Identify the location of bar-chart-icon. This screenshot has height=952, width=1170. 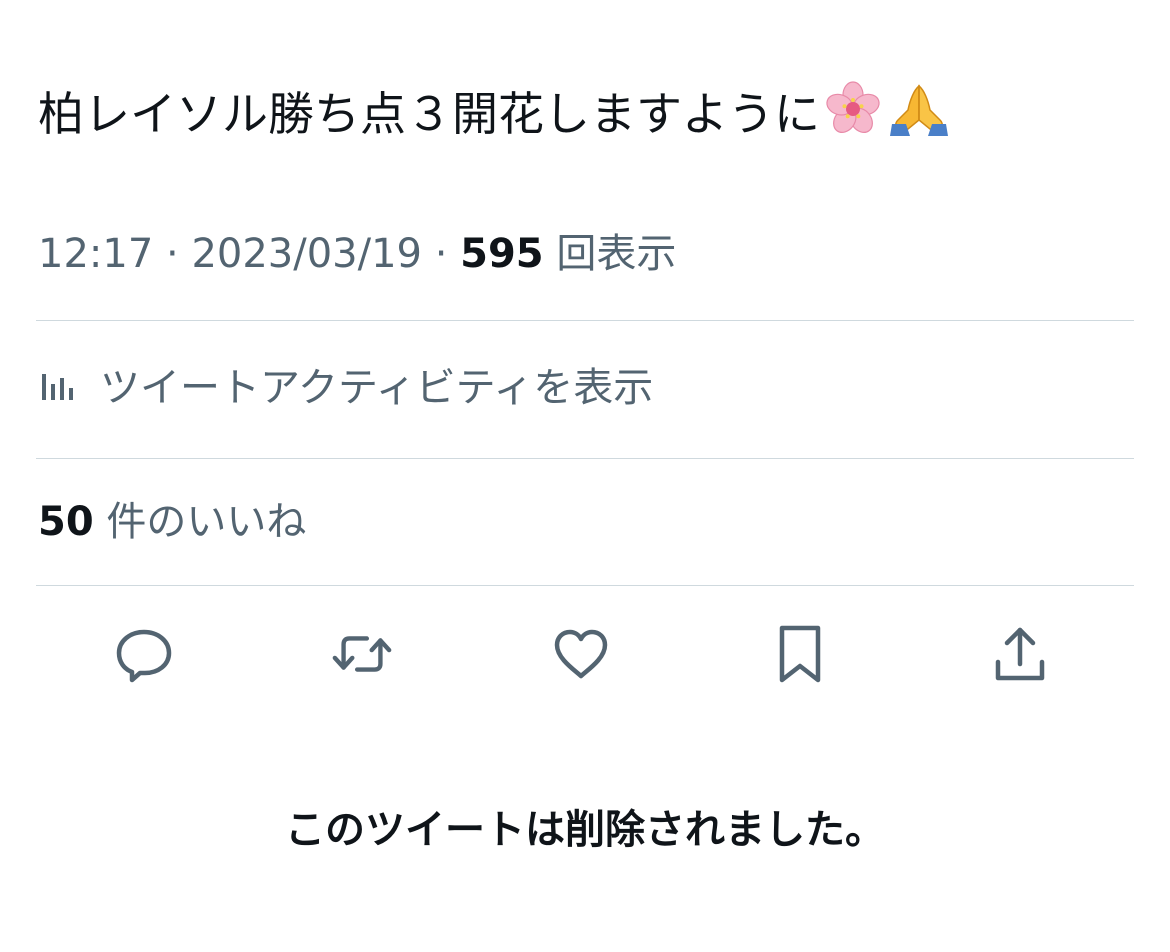
(58, 384).